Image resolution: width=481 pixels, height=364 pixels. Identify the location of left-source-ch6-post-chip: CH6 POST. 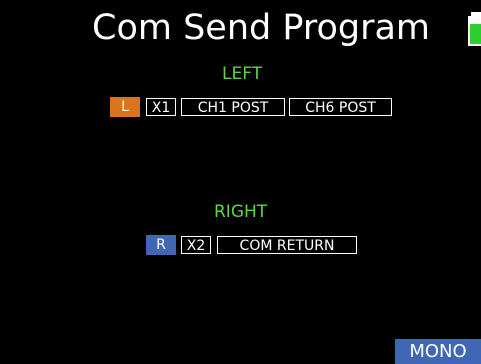
(340, 107).